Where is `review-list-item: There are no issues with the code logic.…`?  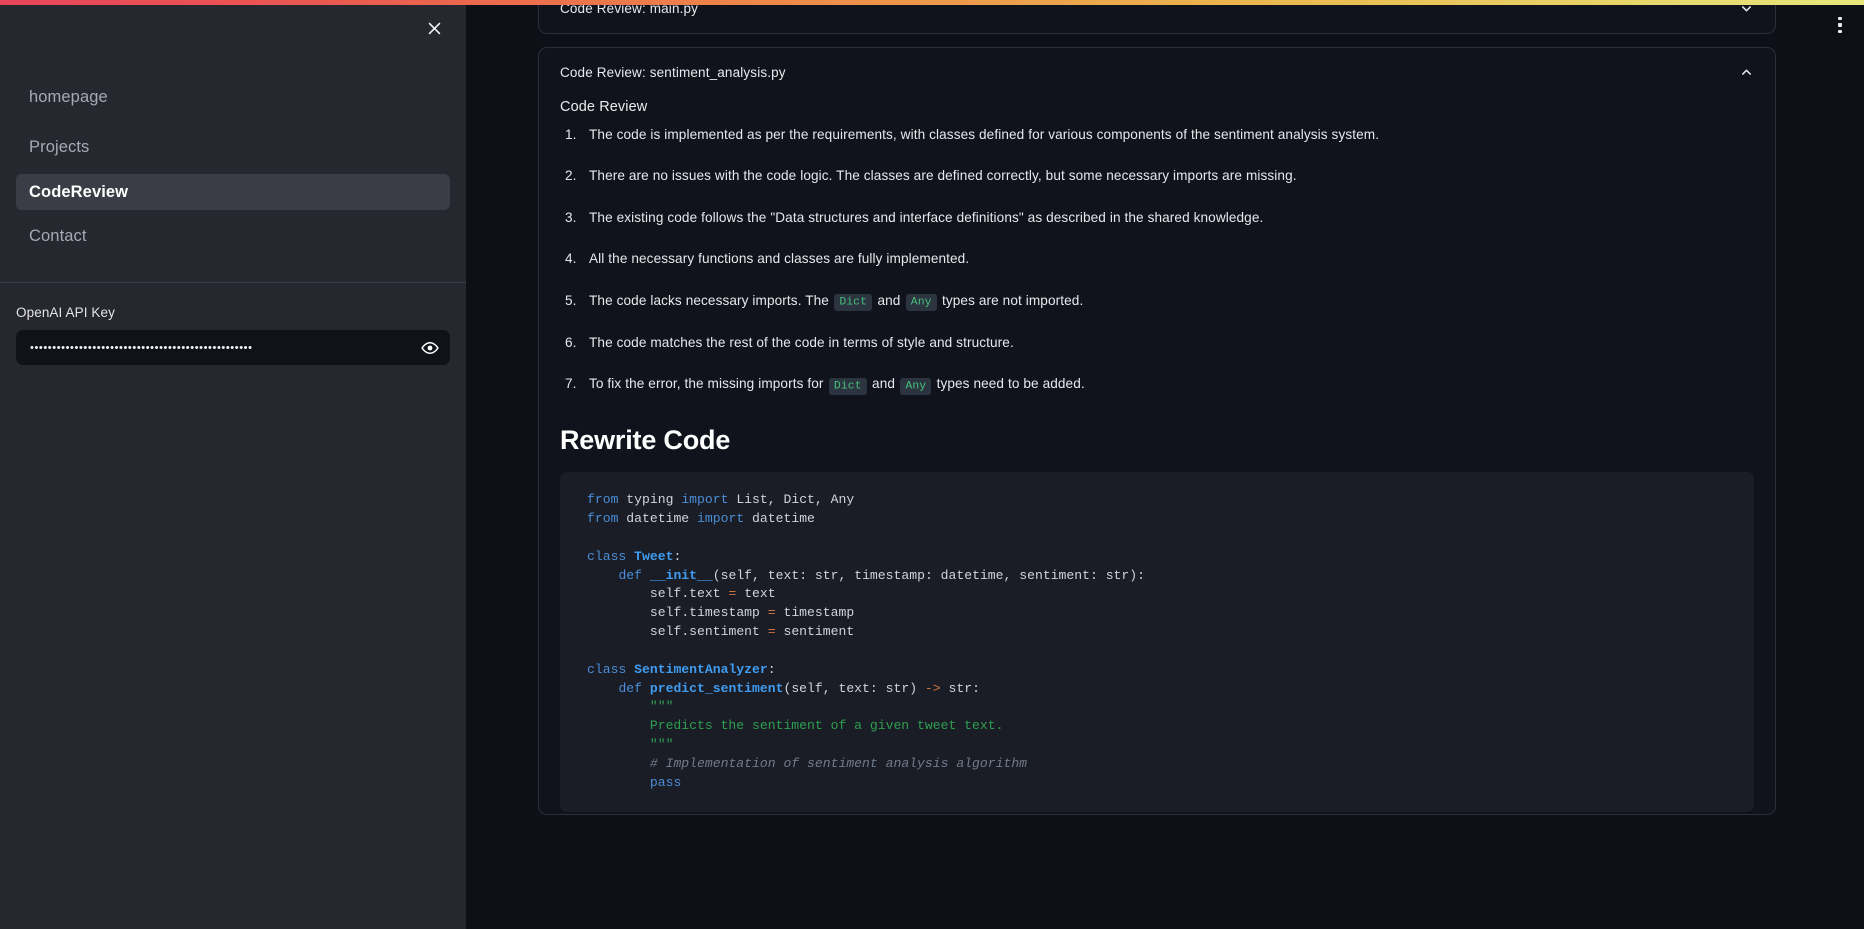
review-list-item: There are no issues with the code logic.… is located at coordinates (931, 176).